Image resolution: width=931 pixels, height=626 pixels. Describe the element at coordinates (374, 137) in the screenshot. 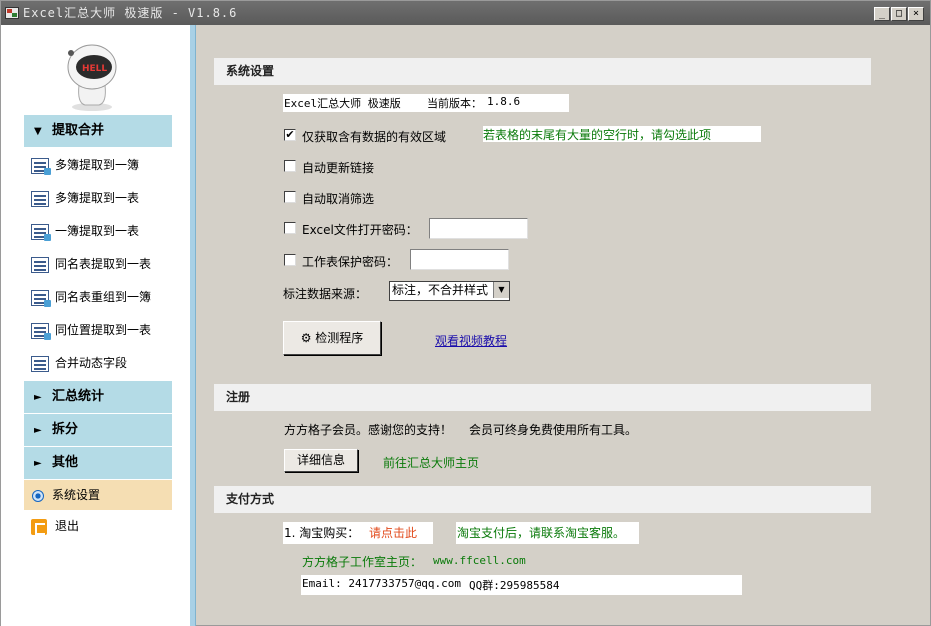

I see `valid-area-label: 仅获取含有数据的有效区域` at that location.